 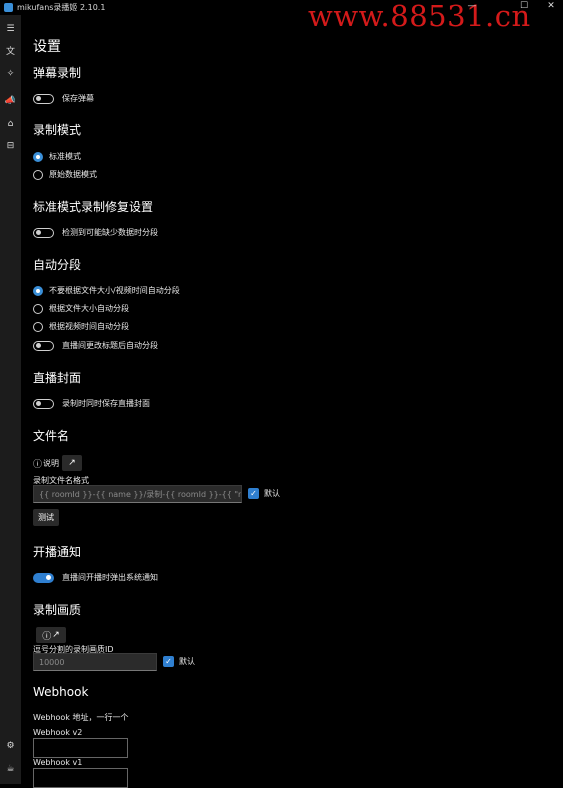 What do you see at coordinates (43, 232) in the screenshot?
I see `fix-split-toggle` at bounding box center [43, 232].